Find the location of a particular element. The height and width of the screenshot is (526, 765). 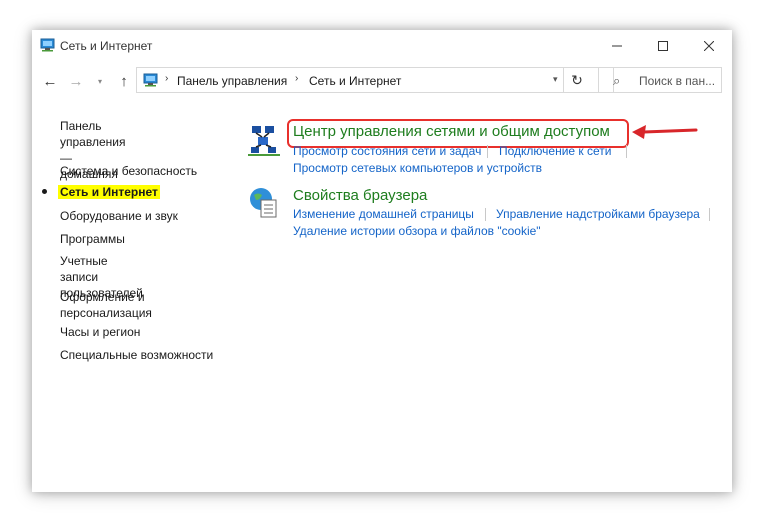

close-button is located at coordinates (709, 45).